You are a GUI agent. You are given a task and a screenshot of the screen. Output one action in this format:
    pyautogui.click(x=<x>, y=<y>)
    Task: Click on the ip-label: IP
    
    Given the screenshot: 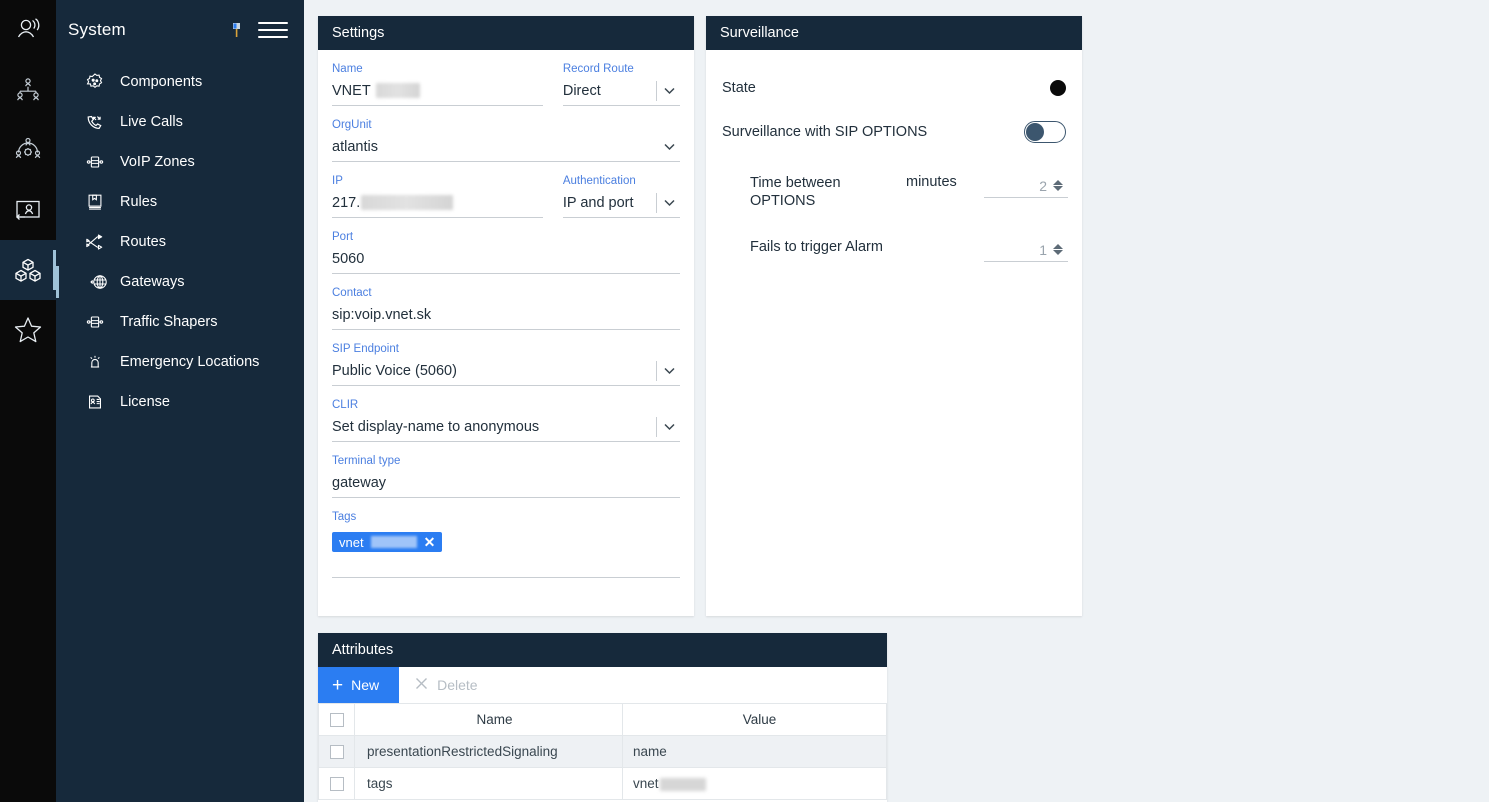 What is the action you would take?
    pyautogui.click(x=337, y=181)
    